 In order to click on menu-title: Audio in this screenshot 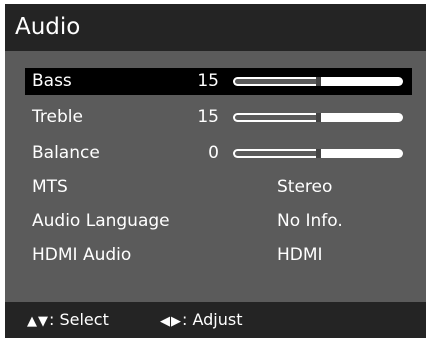, I will do `click(215, 27)`.